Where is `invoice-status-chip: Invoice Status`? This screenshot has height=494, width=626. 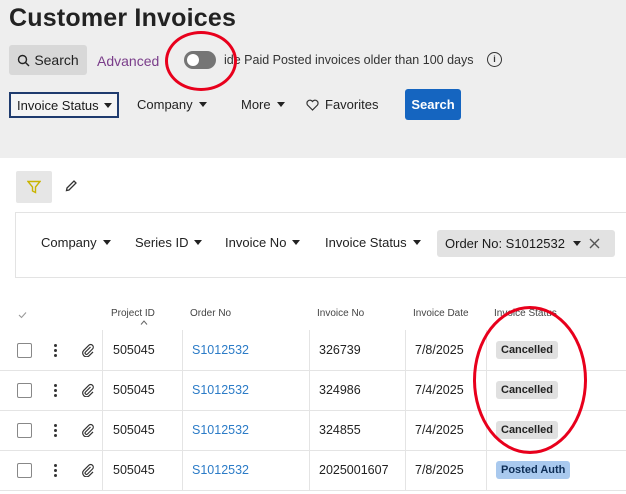
invoice-status-chip: Invoice Status is located at coordinates (373, 242).